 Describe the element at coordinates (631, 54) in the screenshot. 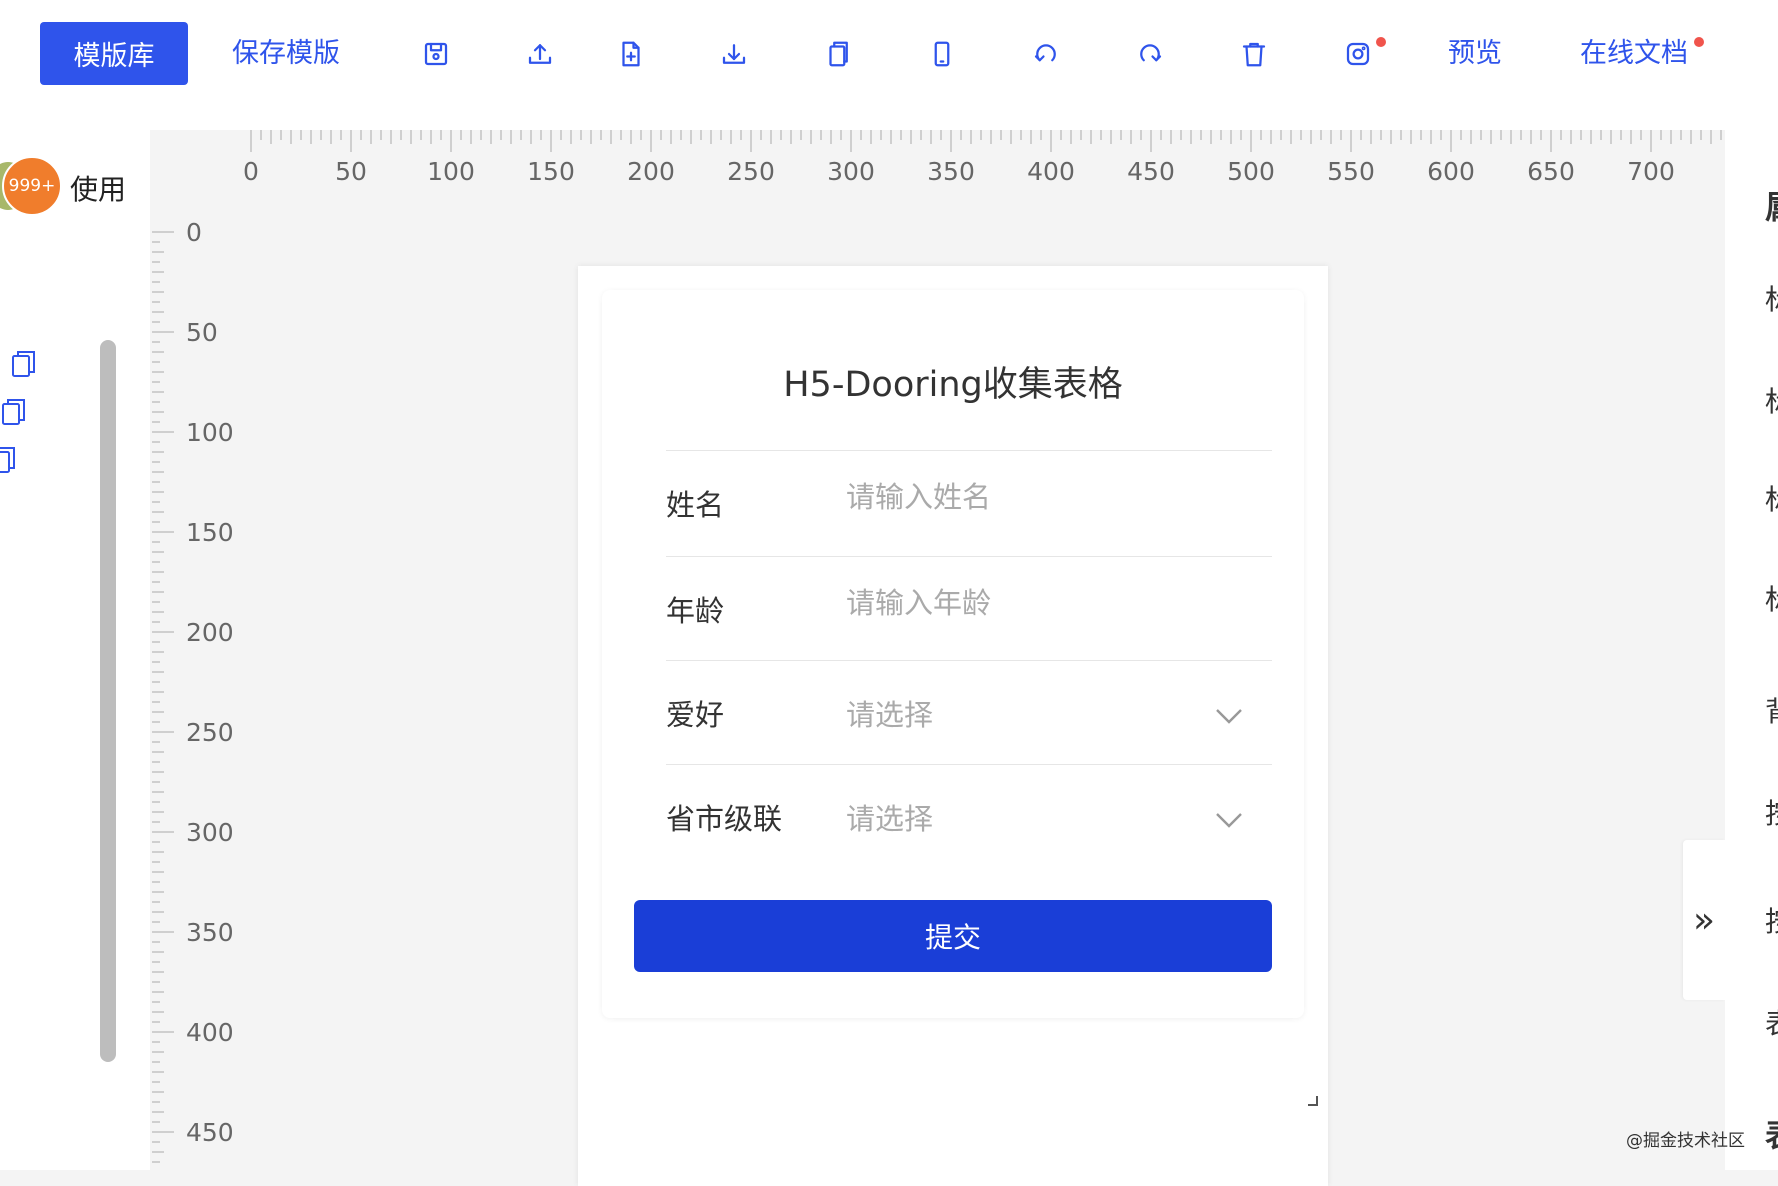

I see `new-file-icon` at that location.